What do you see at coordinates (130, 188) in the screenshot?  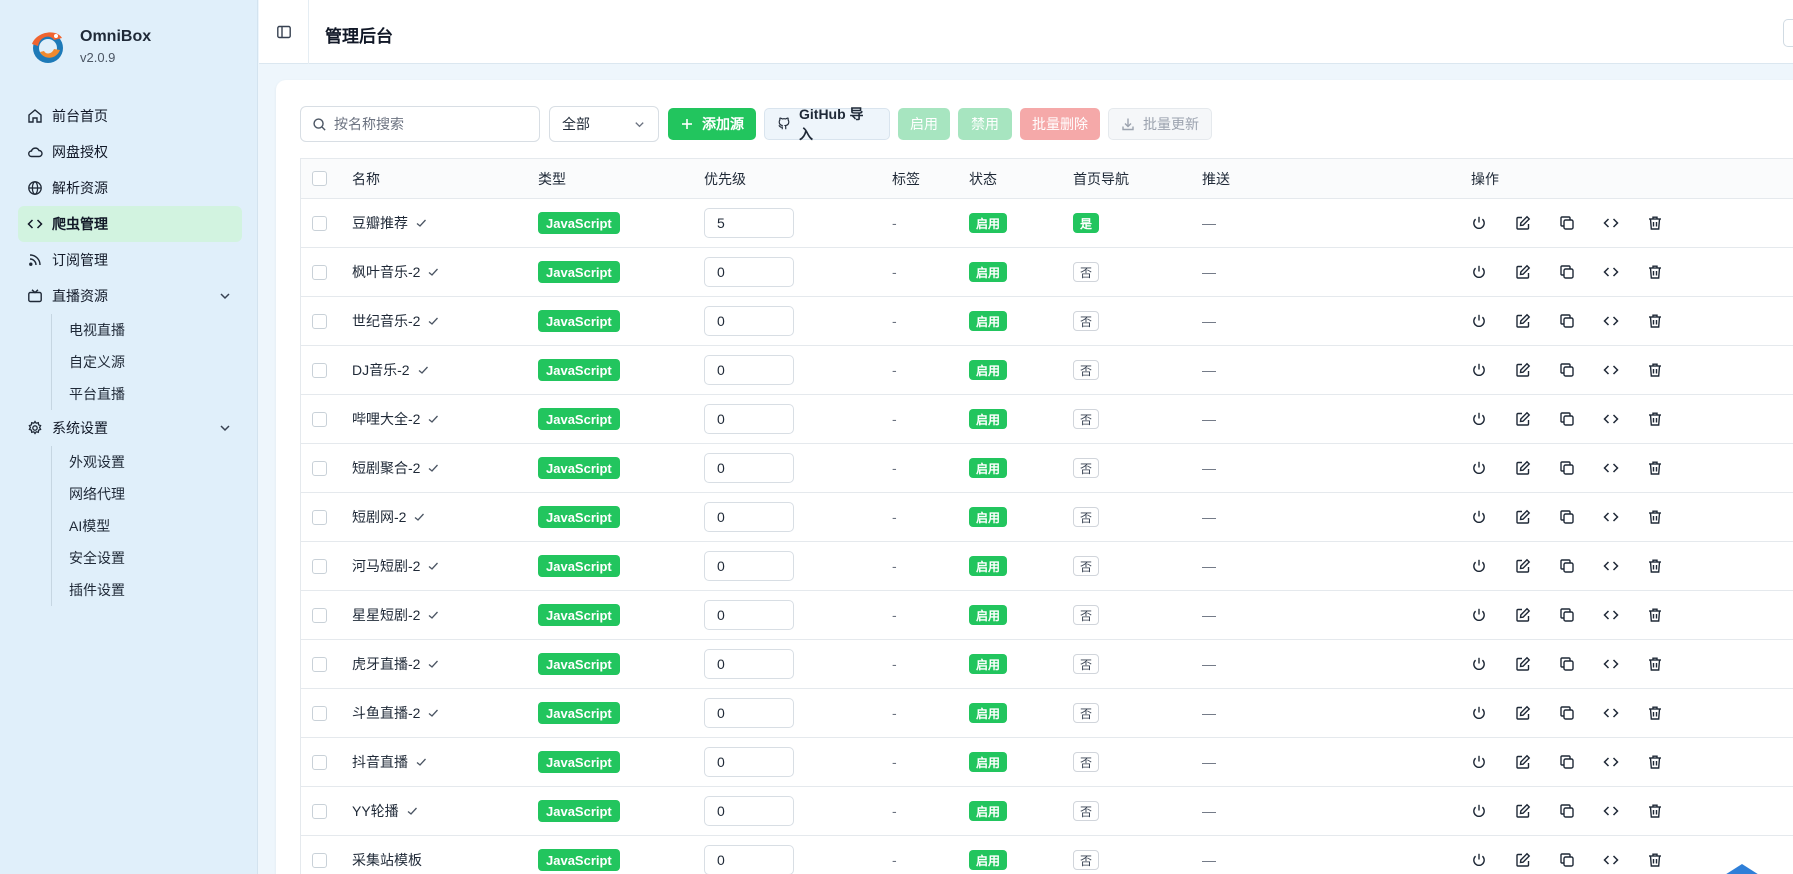 I see `sidebar-item-parse: 解析资源` at bounding box center [130, 188].